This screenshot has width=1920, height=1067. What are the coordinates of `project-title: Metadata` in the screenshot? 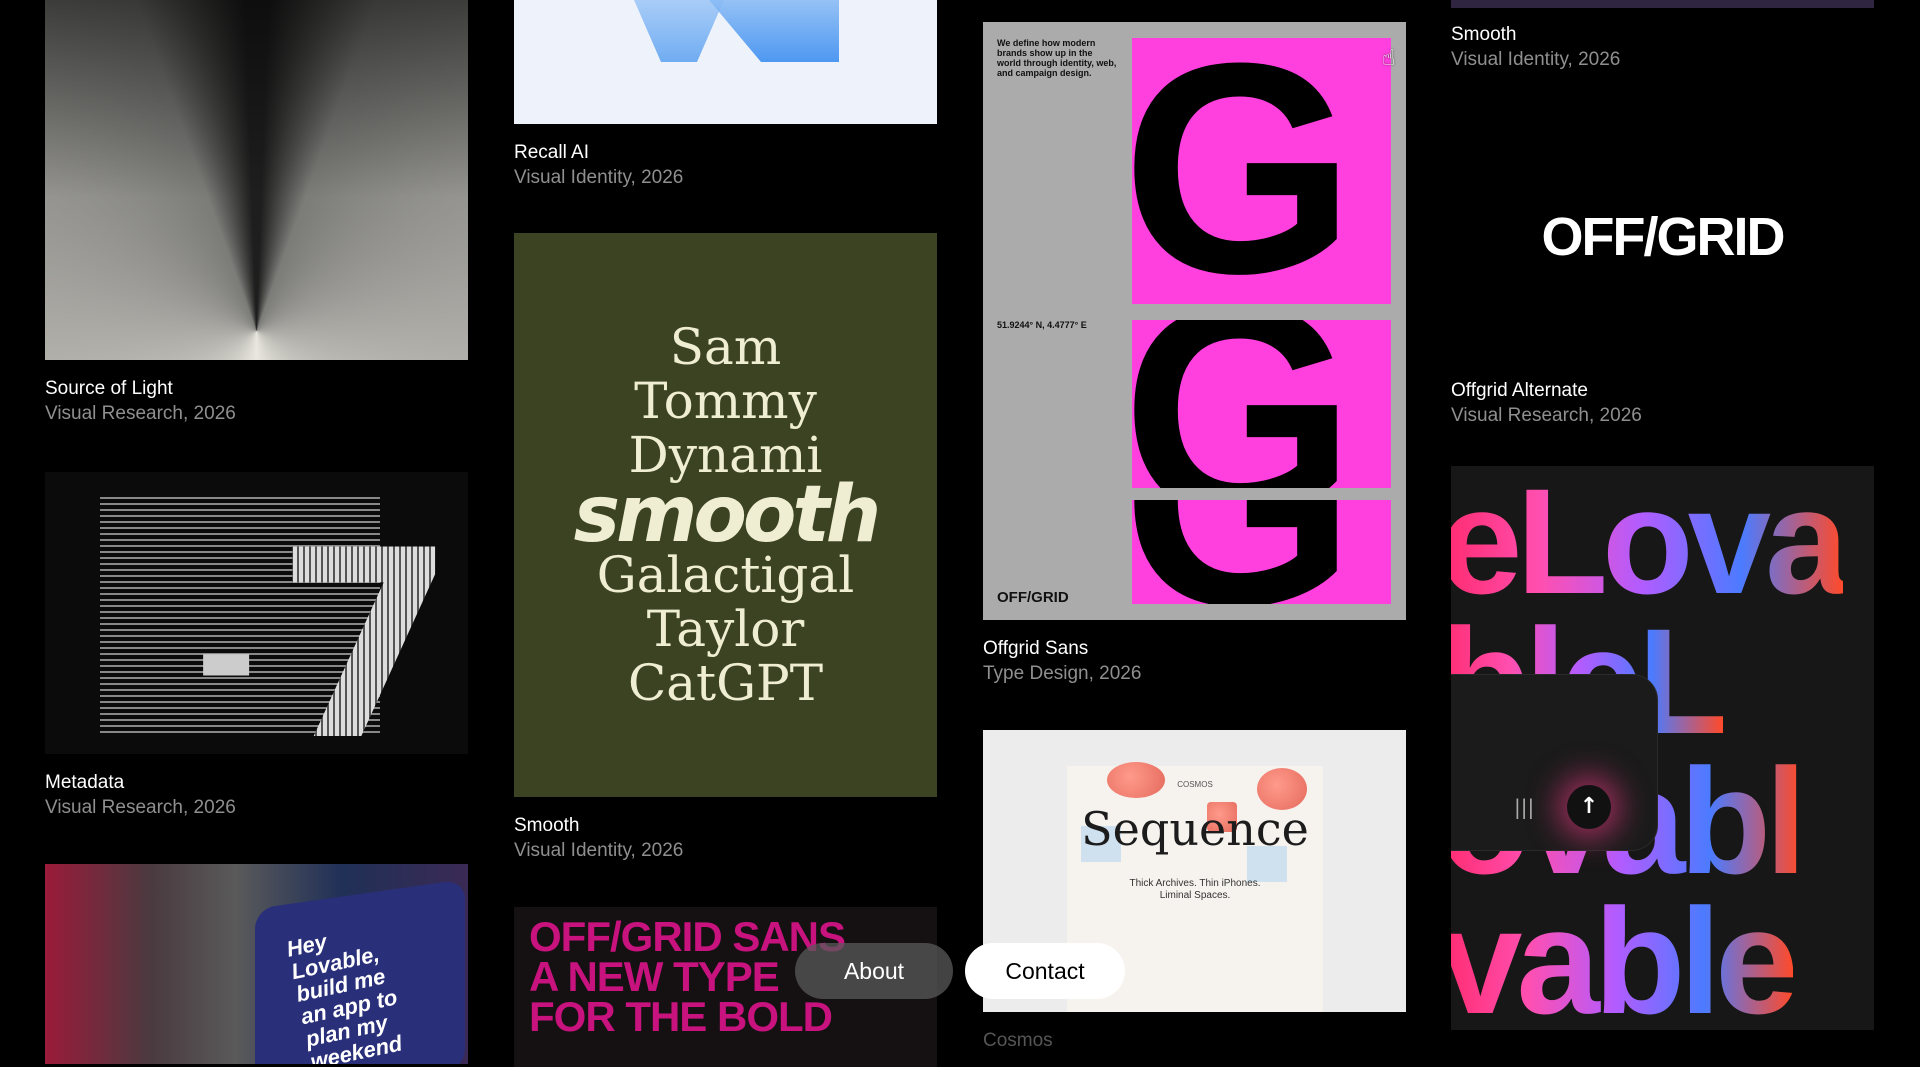 It's located at (256, 783).